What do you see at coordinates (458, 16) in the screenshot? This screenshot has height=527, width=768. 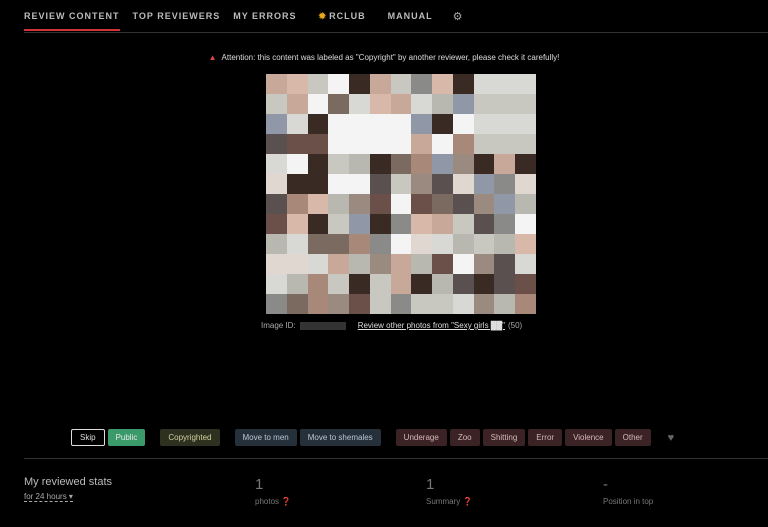 I see `gear-icon: ⚙` at bounding box center [458, 16].